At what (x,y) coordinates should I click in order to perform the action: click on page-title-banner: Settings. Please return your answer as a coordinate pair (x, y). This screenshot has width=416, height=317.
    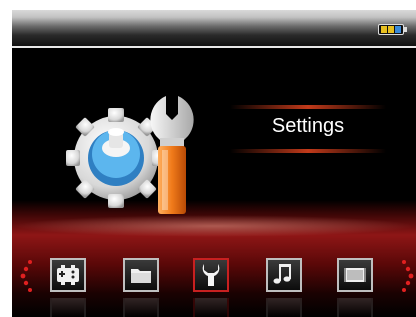
    Looking at the image, I should click on (308, 129).